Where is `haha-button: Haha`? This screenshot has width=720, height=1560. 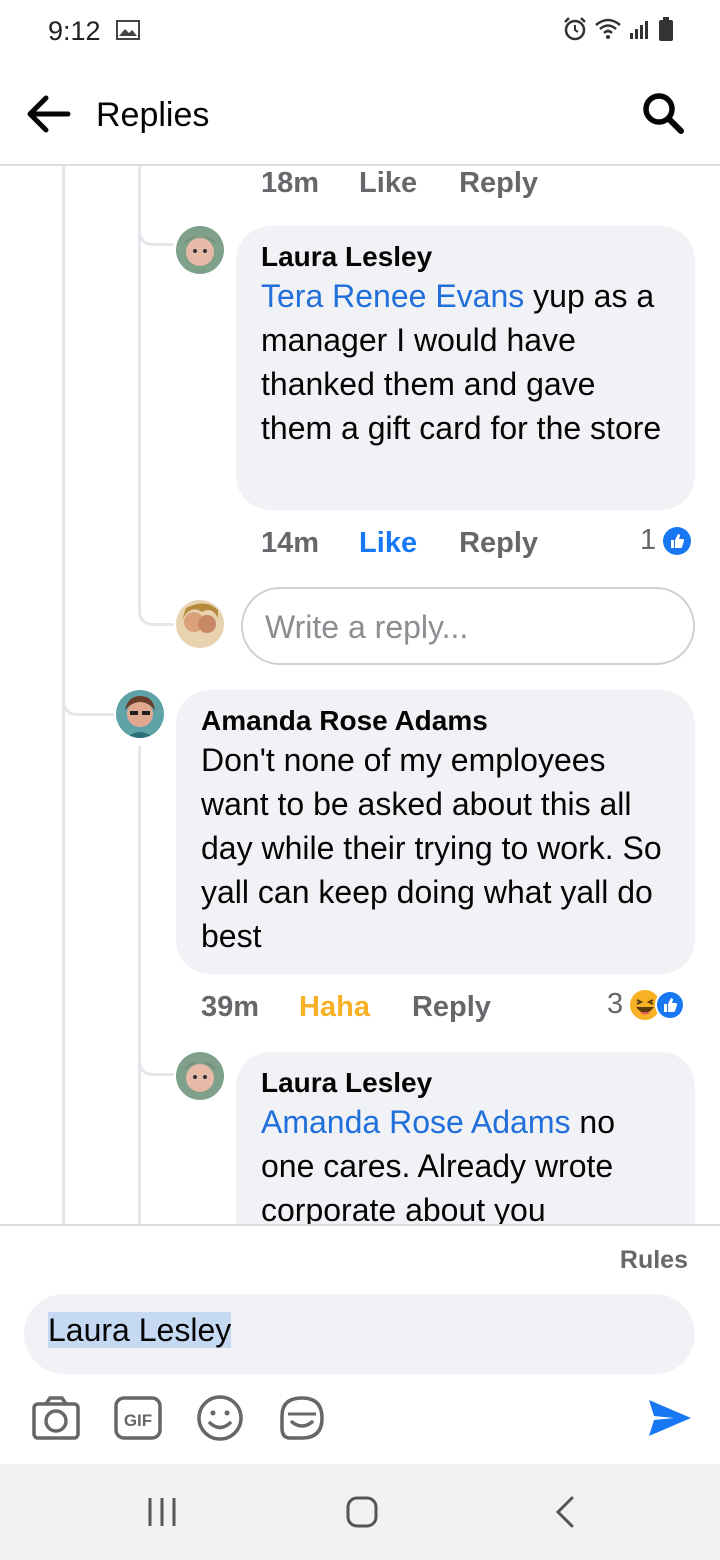
haha-button: Haha is located at coordinates (334, 1007).